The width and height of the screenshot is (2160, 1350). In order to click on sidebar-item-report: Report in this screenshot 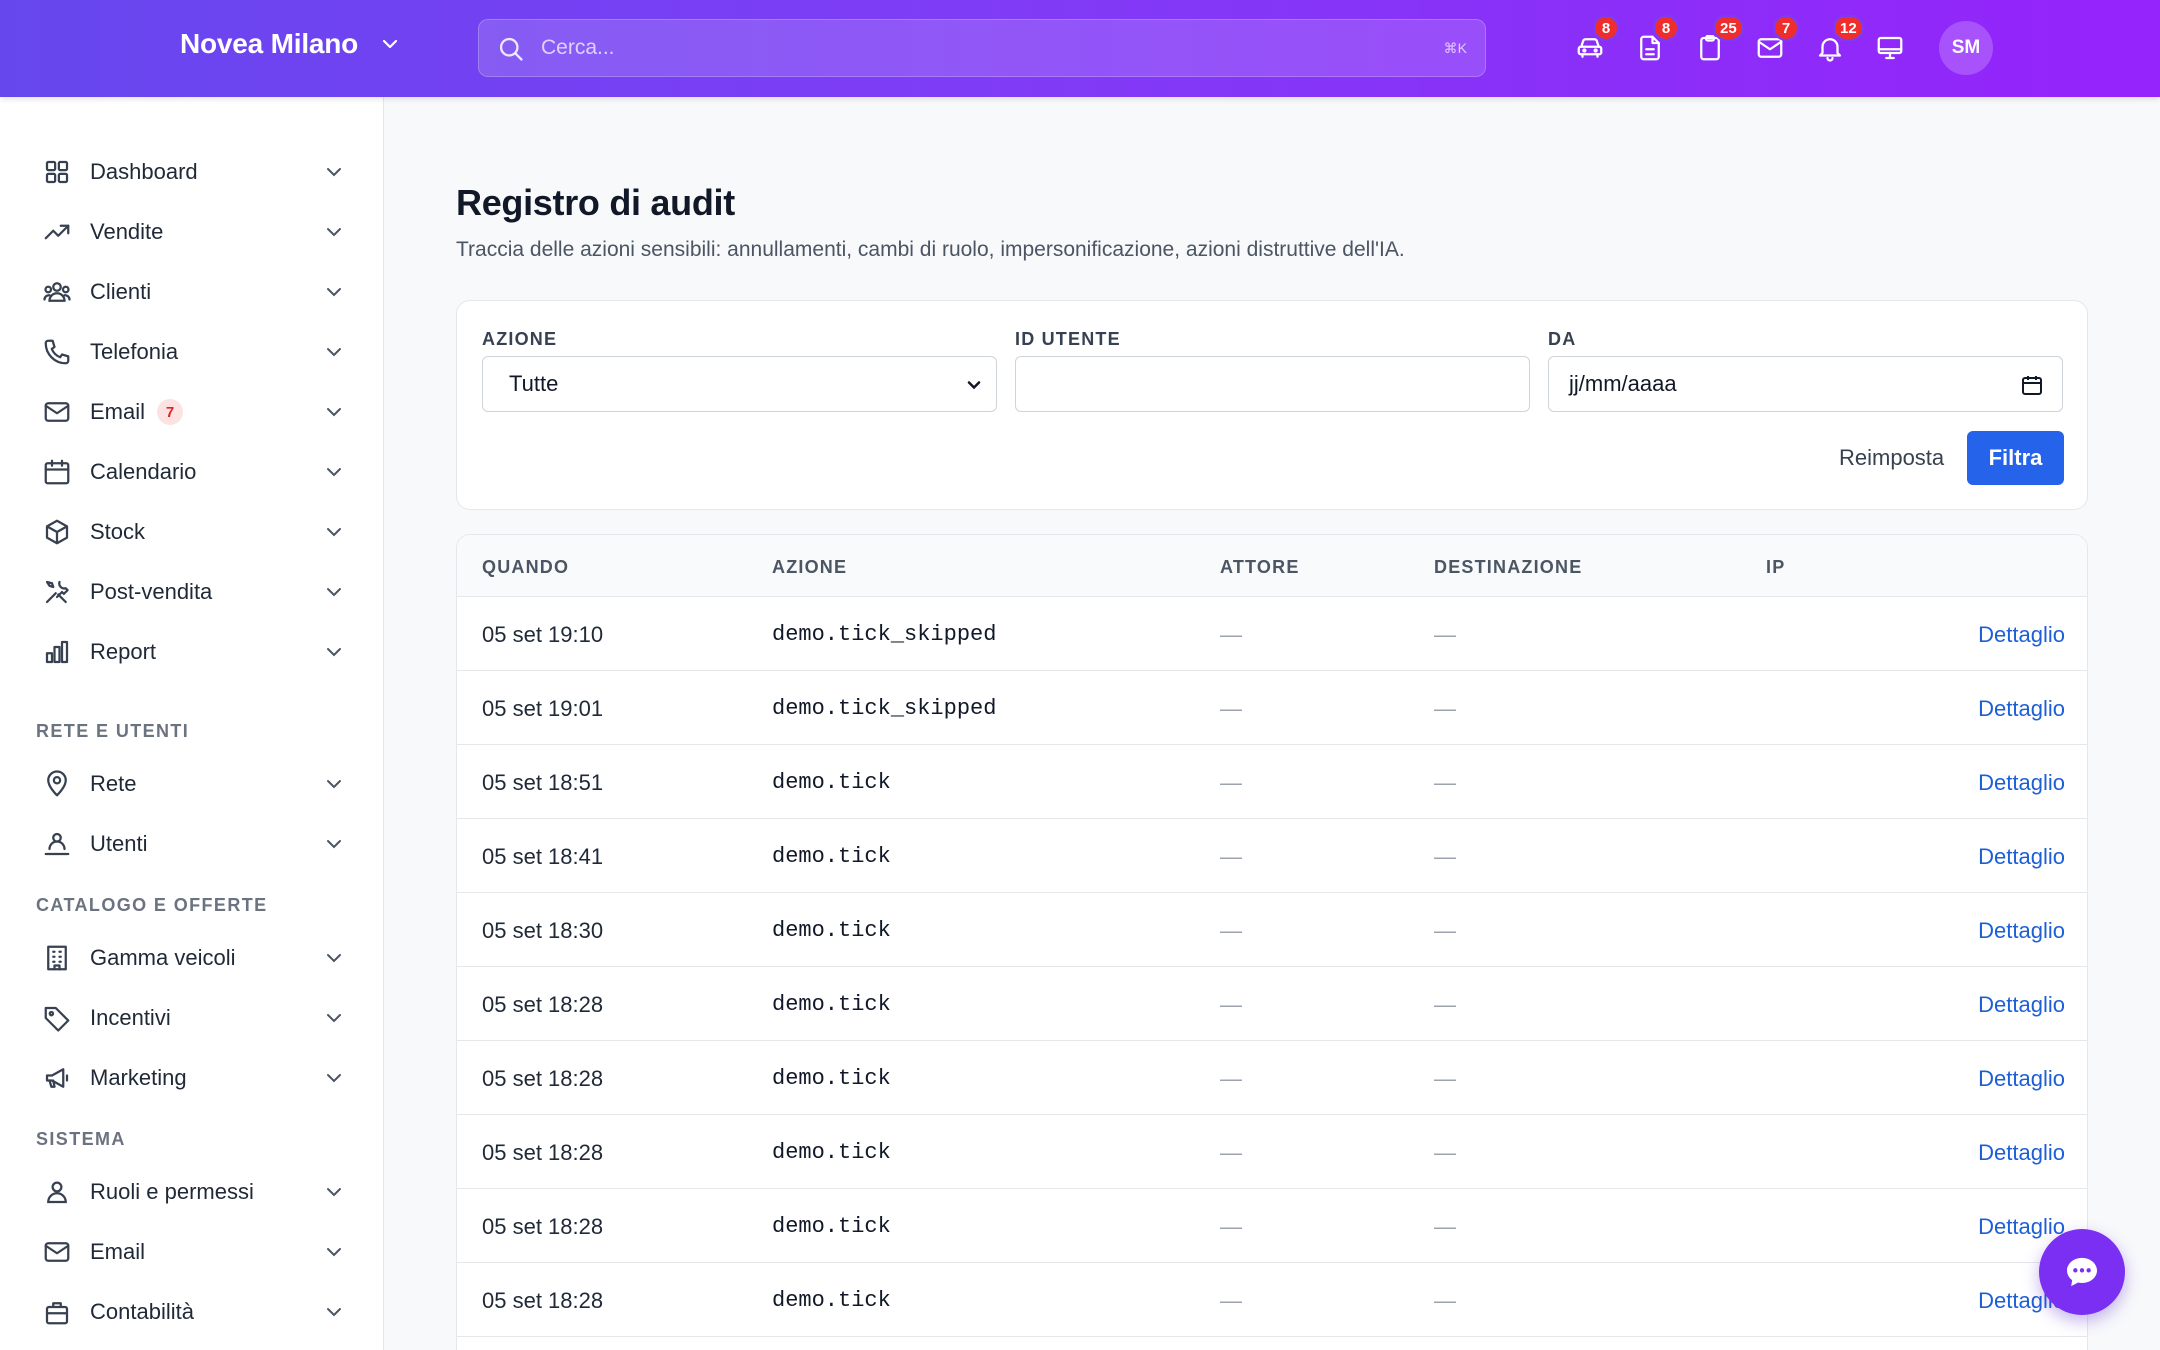, I will do `click(191, 652)`.